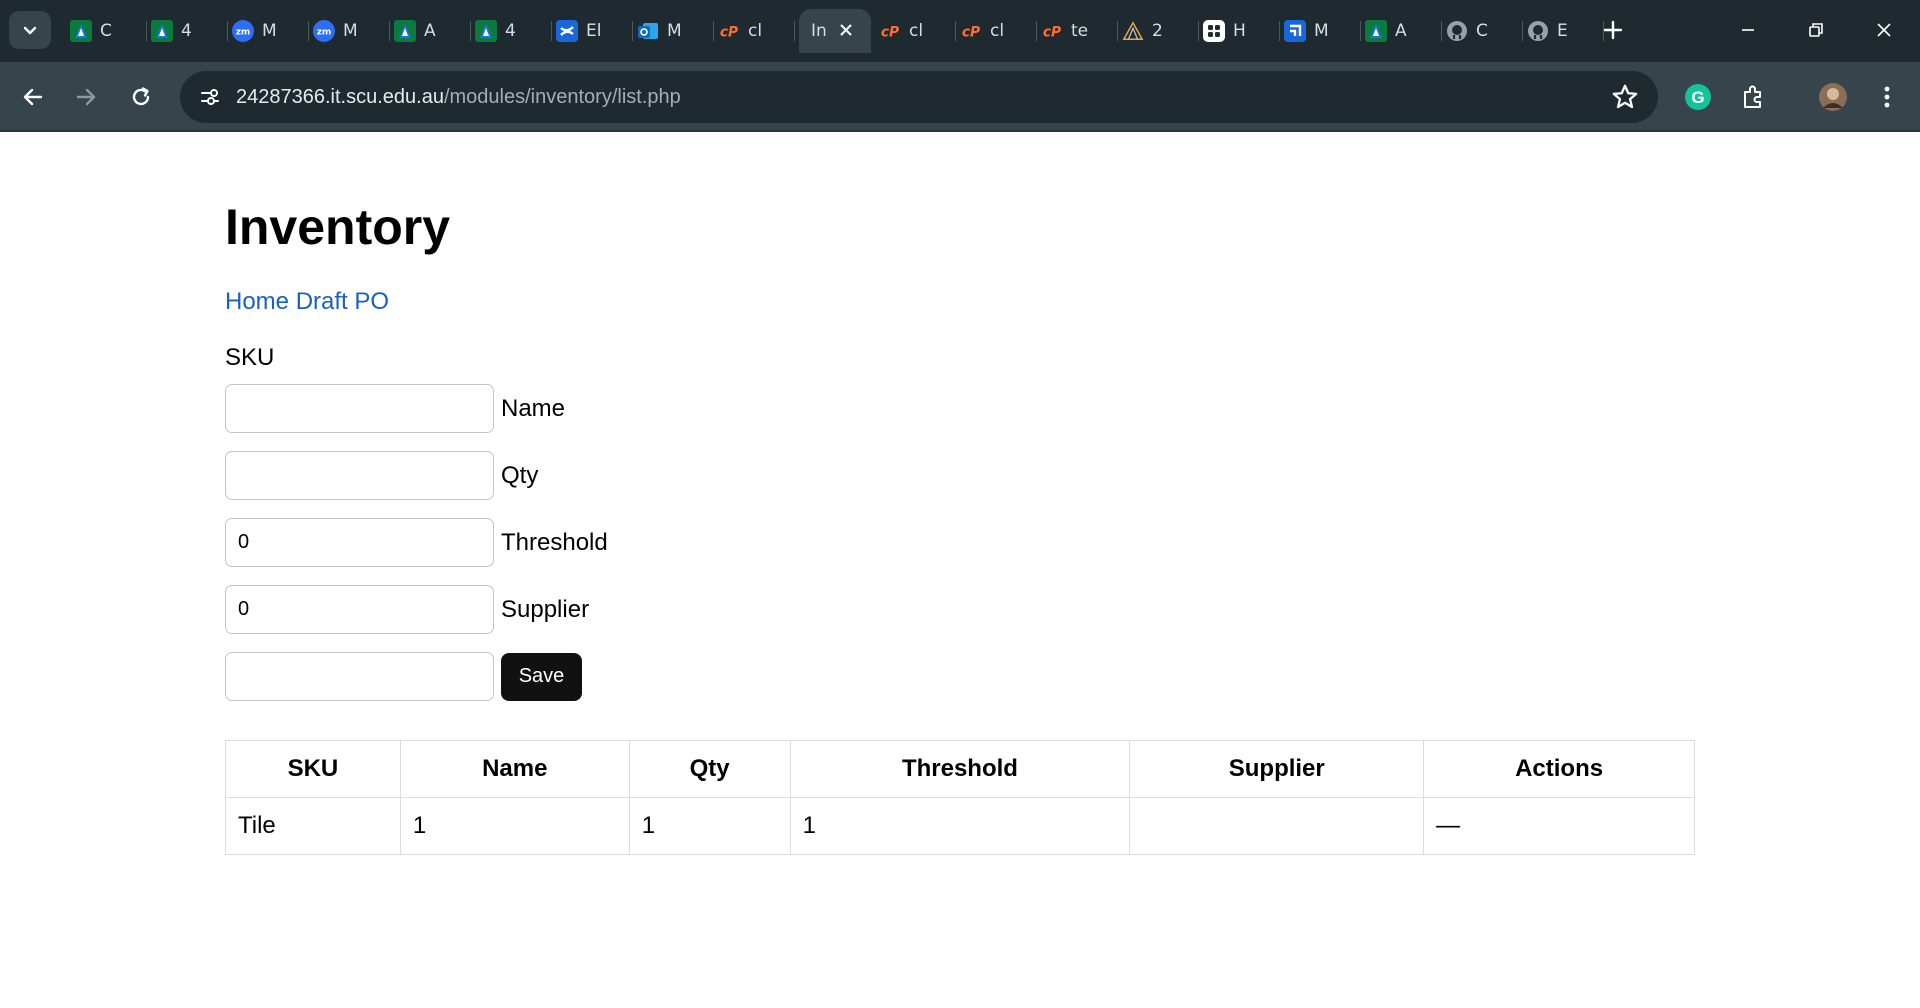 This screenshot has width=1920, height=1008. I want to click on arrow-right-icon, so click(86, 97).